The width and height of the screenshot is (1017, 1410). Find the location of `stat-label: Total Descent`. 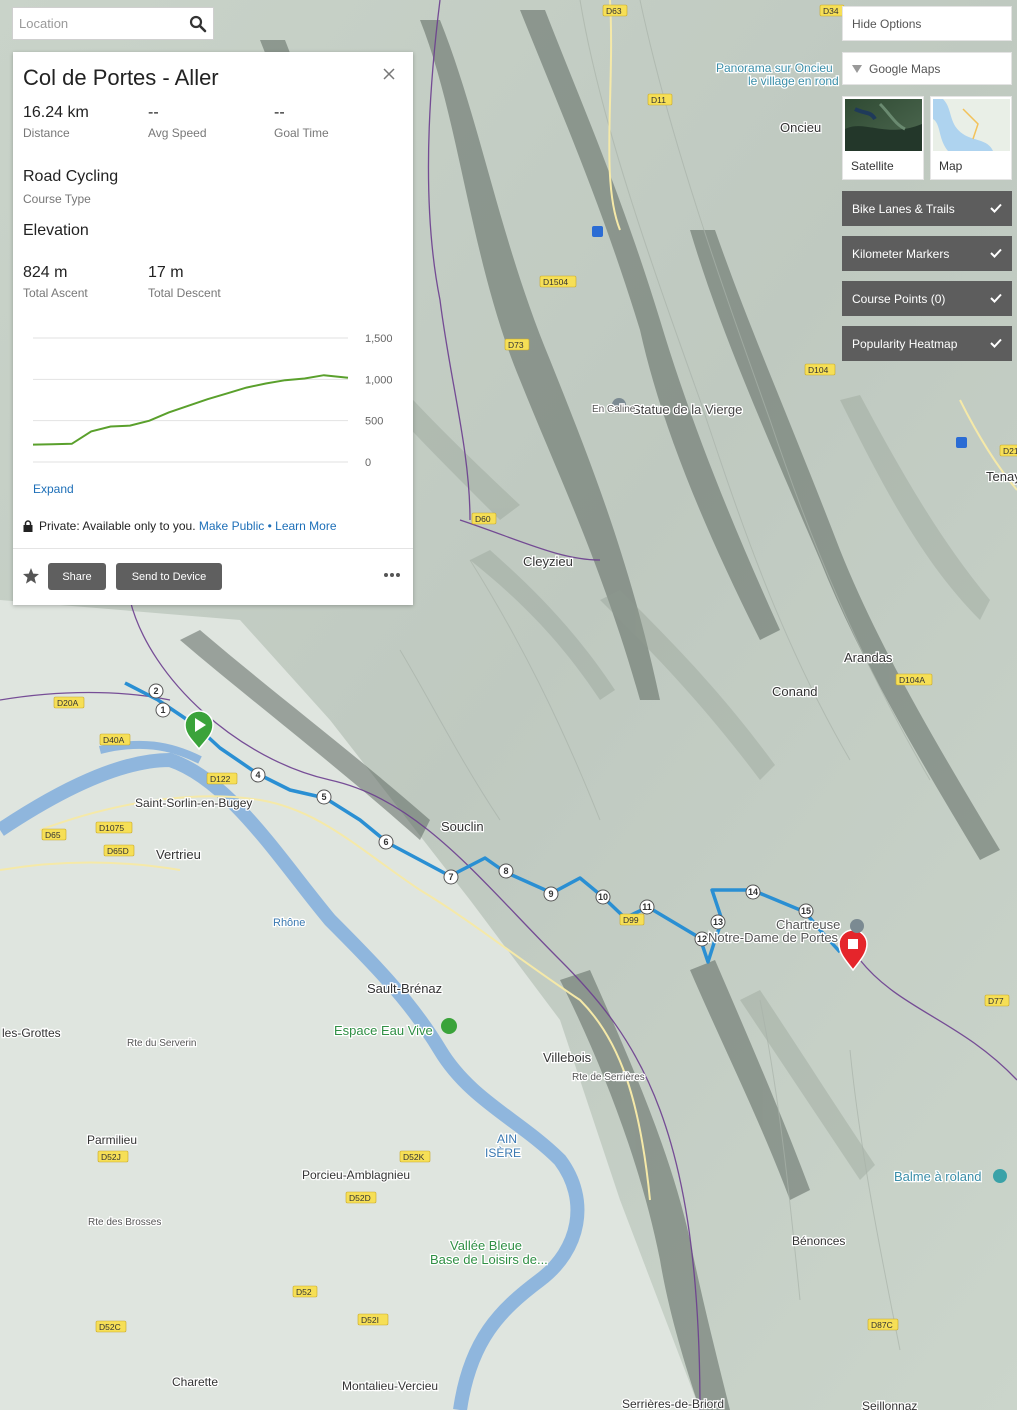

stat-label: Total Descent is located at coordinates (184, 293).